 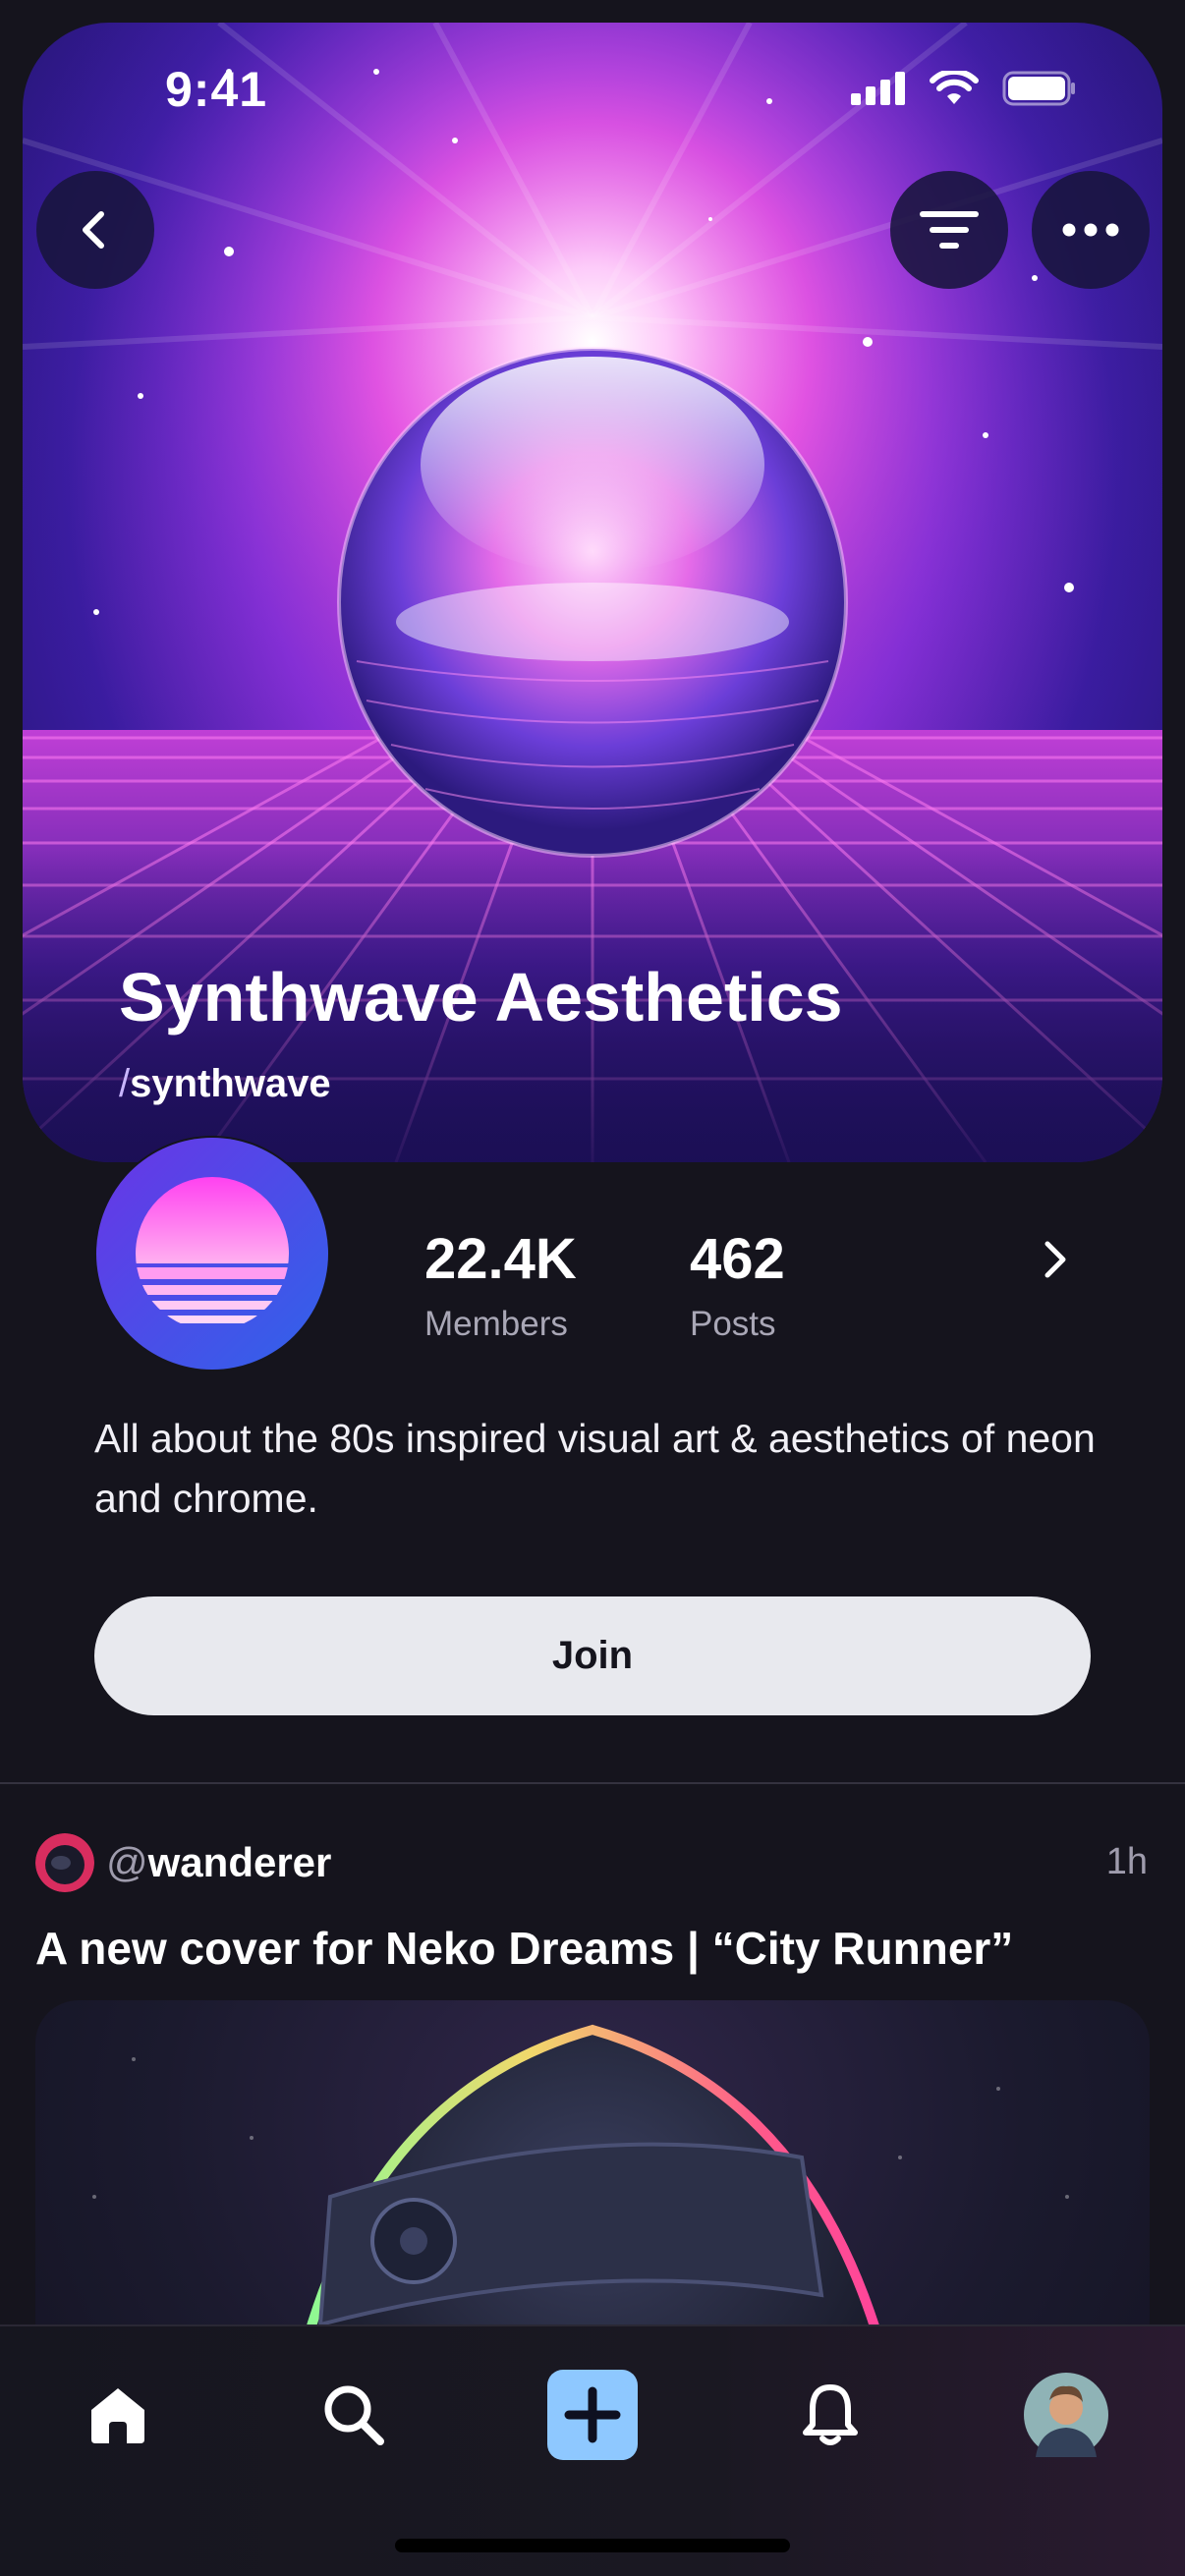 I want to click on community-slug: /synthwave, so click(x=225, y=1084).